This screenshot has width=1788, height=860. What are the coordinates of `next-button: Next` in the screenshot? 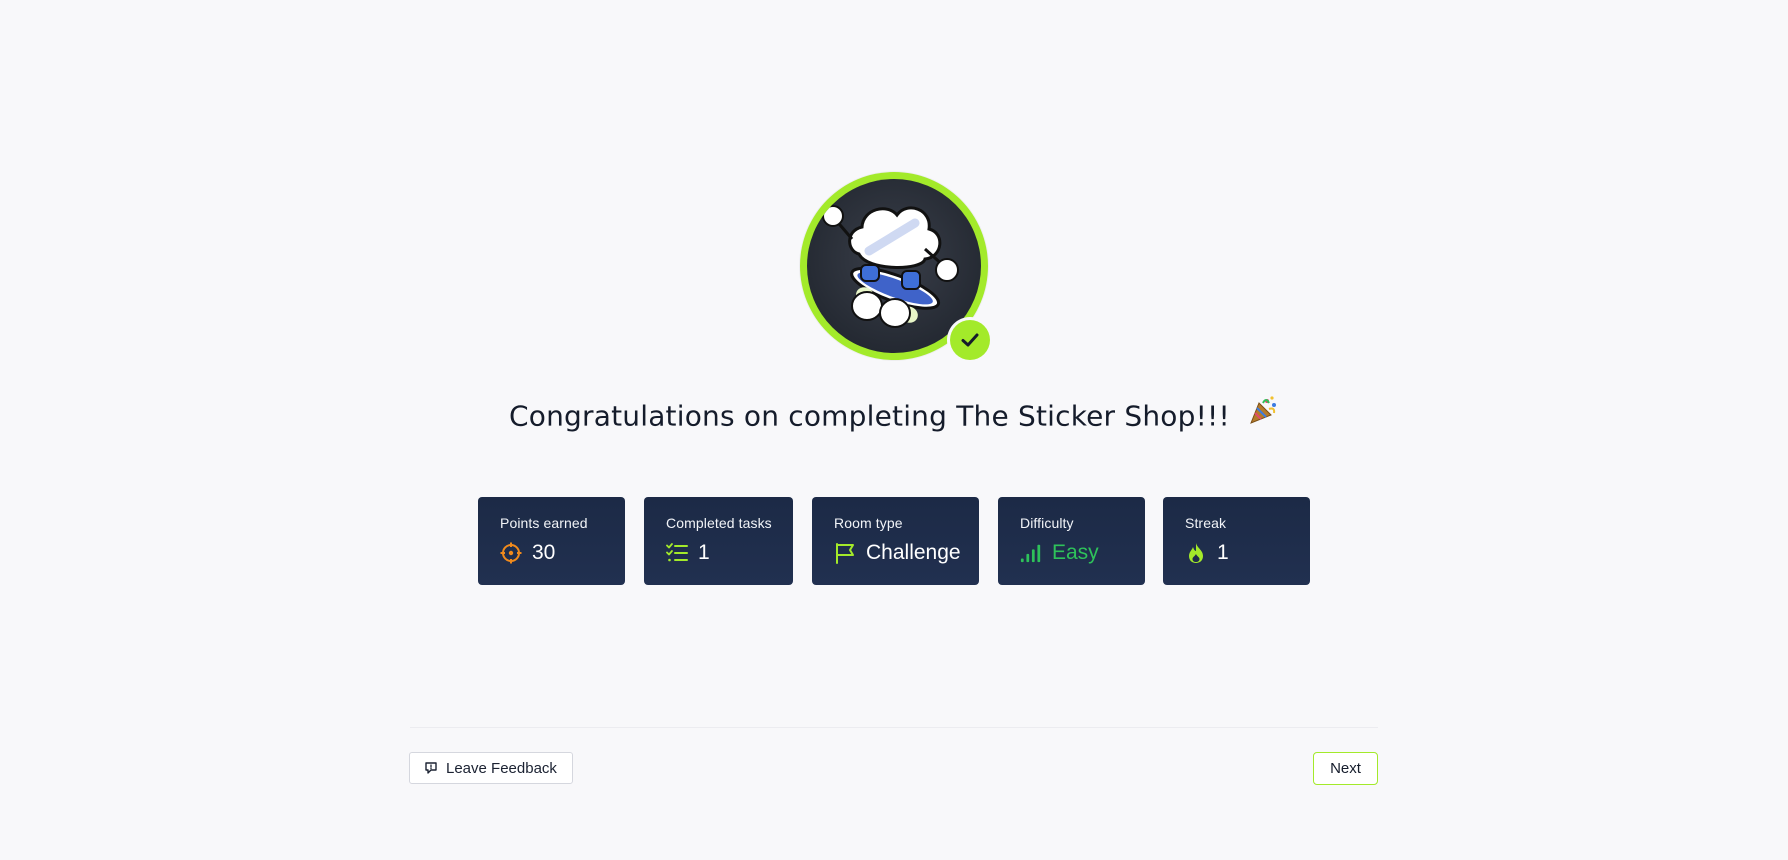 It's located at (1345, 768).